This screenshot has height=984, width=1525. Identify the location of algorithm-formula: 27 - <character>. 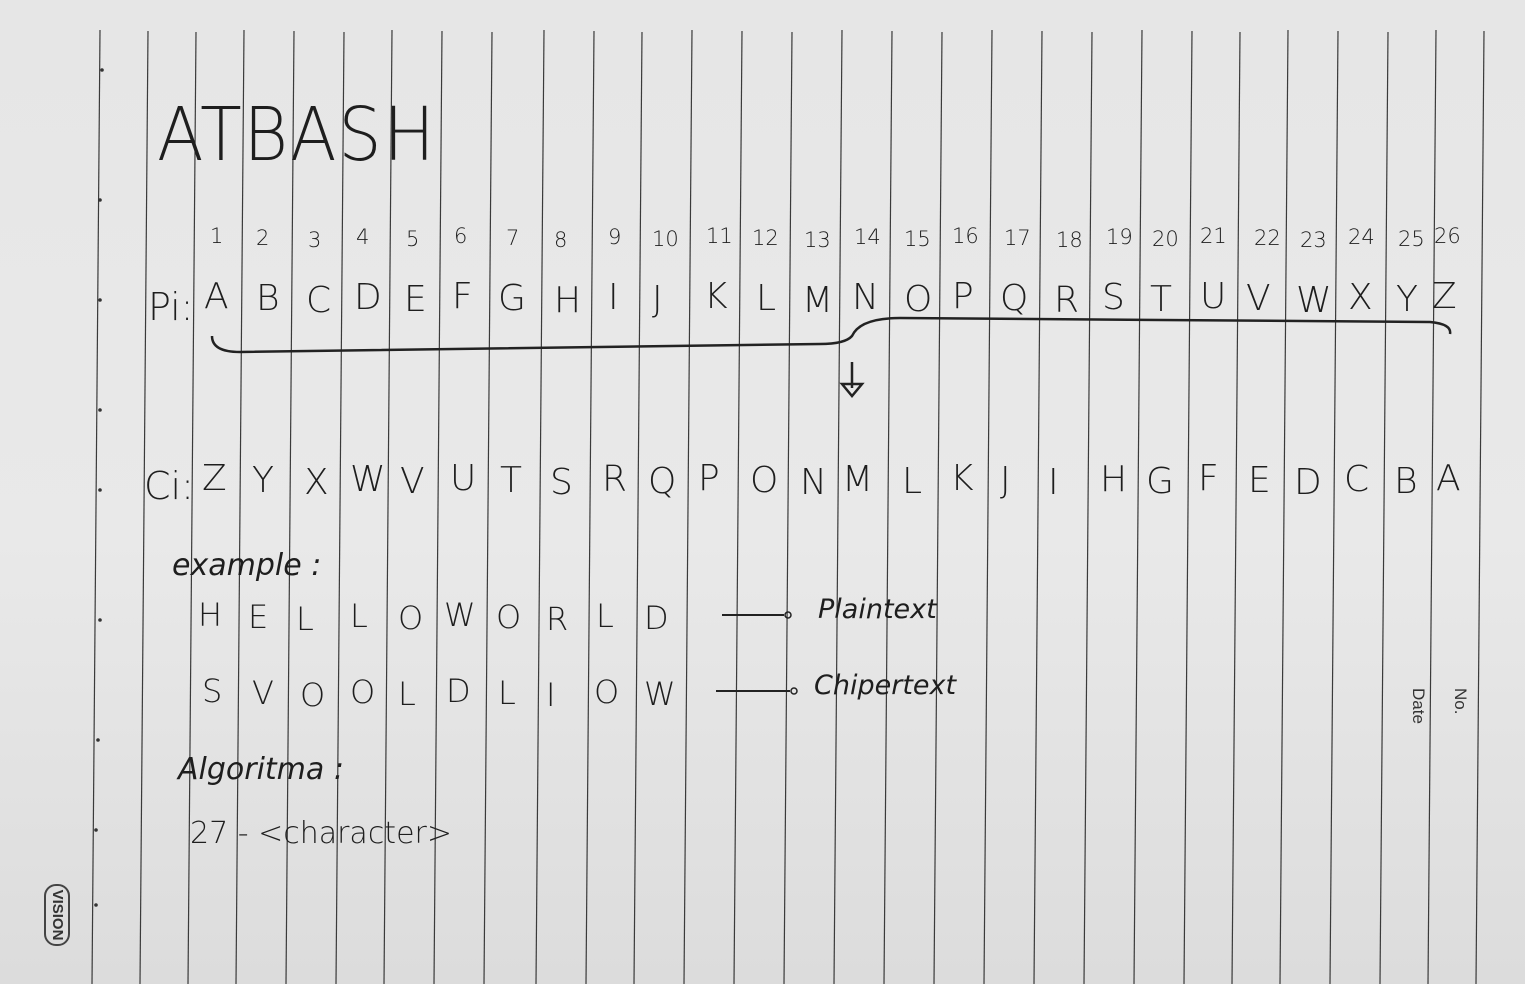
(321, 833).